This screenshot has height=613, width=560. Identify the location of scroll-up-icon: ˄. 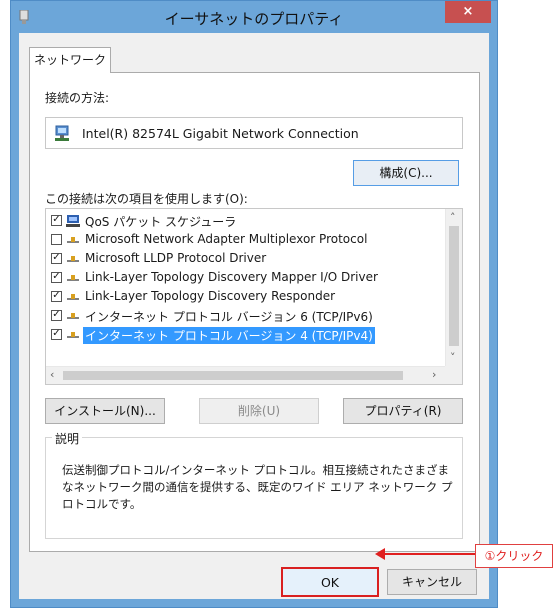
(453, 217).